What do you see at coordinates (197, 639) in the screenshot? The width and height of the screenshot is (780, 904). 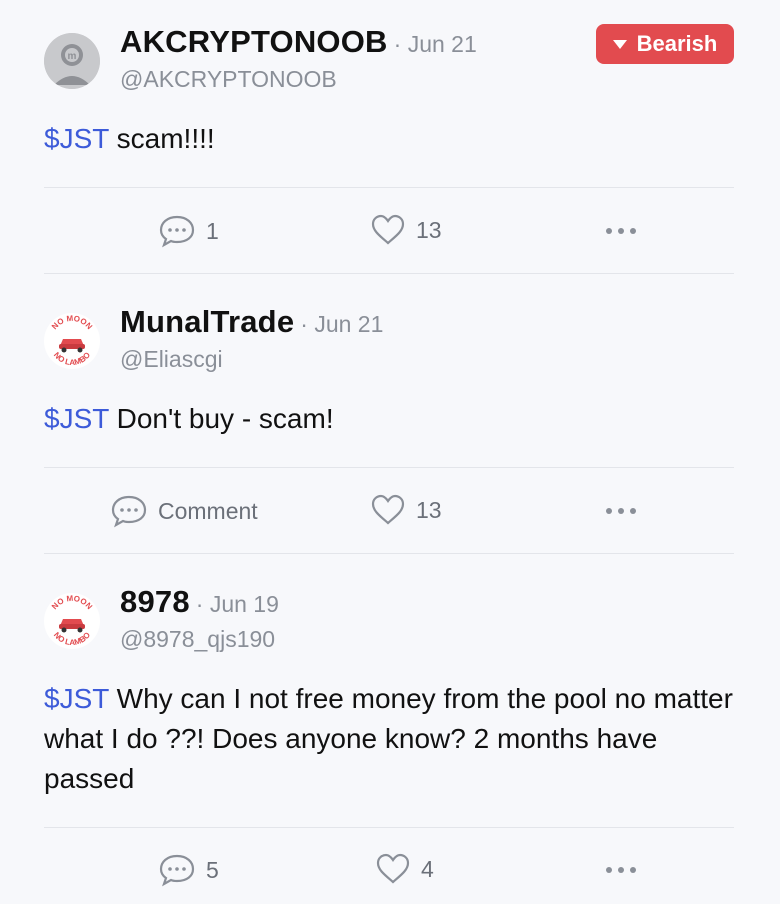 I see `author-handle: @8978_qjs190` at bounding box center [197, 639].